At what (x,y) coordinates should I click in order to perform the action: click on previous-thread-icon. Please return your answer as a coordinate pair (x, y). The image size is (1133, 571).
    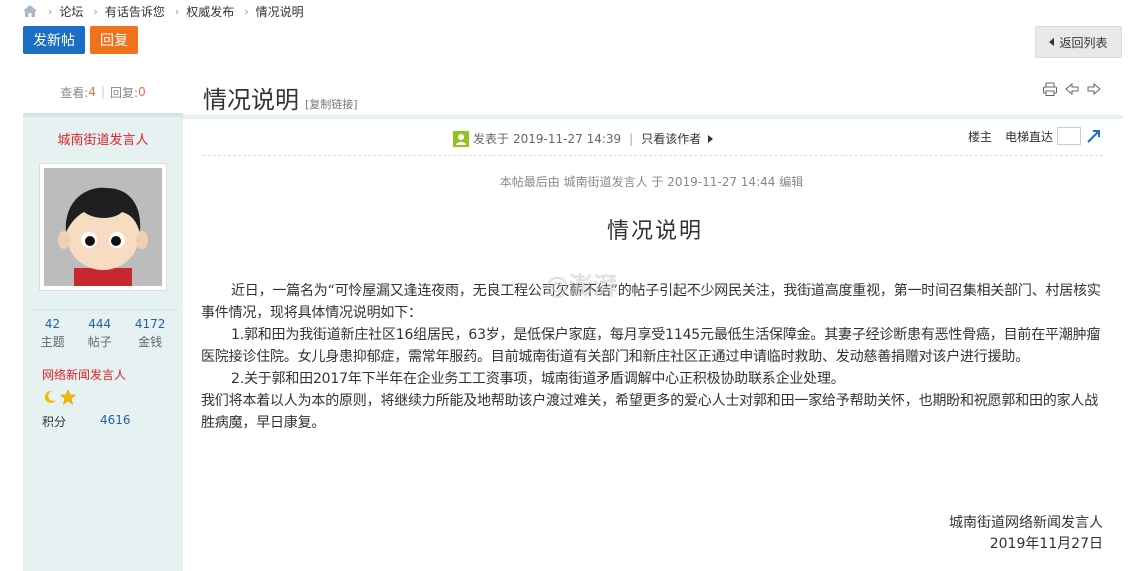
    Looking at the image, I should click on (1072, 89).